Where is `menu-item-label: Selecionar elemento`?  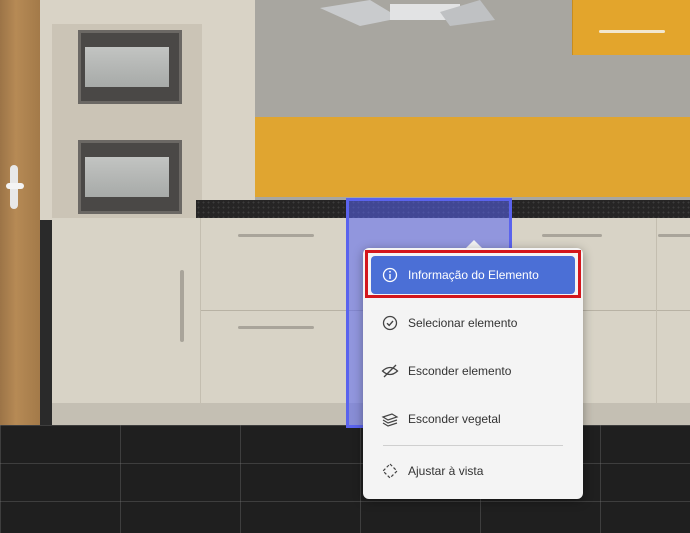
menu-item-label: Selecionar elemento is located at coordinates (463, 323).